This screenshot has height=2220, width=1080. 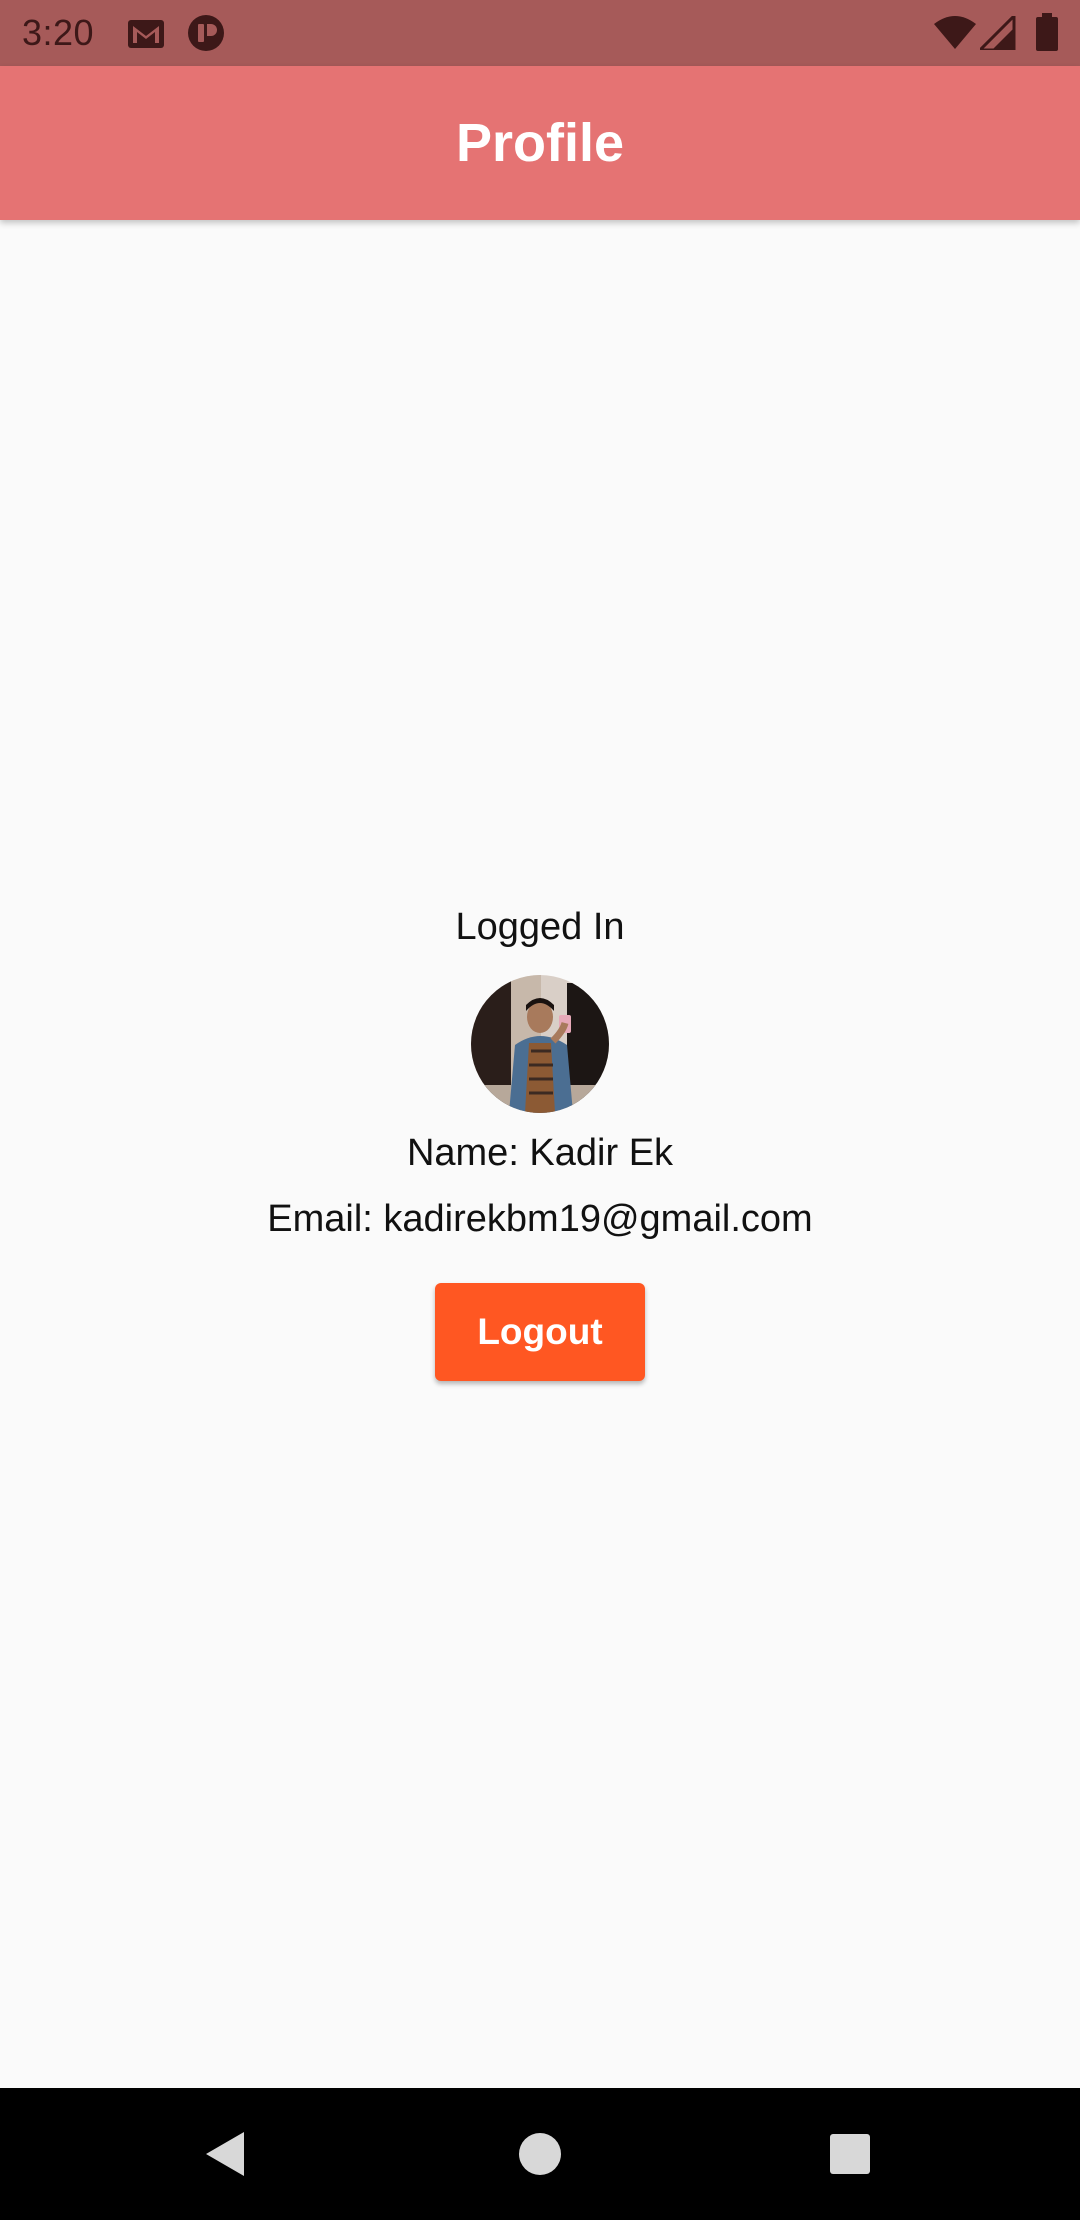 I want to click on battery-icon, so click(x=1047, y=34).